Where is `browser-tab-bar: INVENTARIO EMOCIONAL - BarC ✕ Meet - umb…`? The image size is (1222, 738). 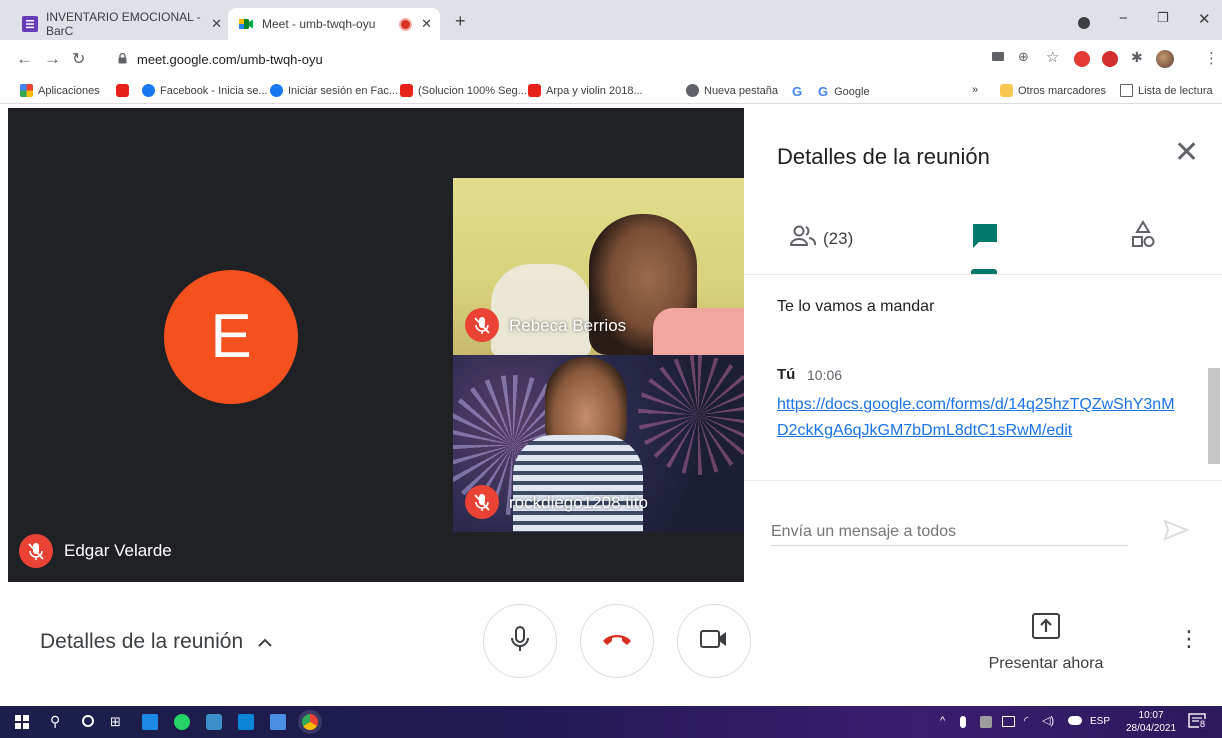
browser-tab-bar: INVENTARIO EMOCIONAL - BarC ✕ Meet - umb… is located at coordinates (611, 20).